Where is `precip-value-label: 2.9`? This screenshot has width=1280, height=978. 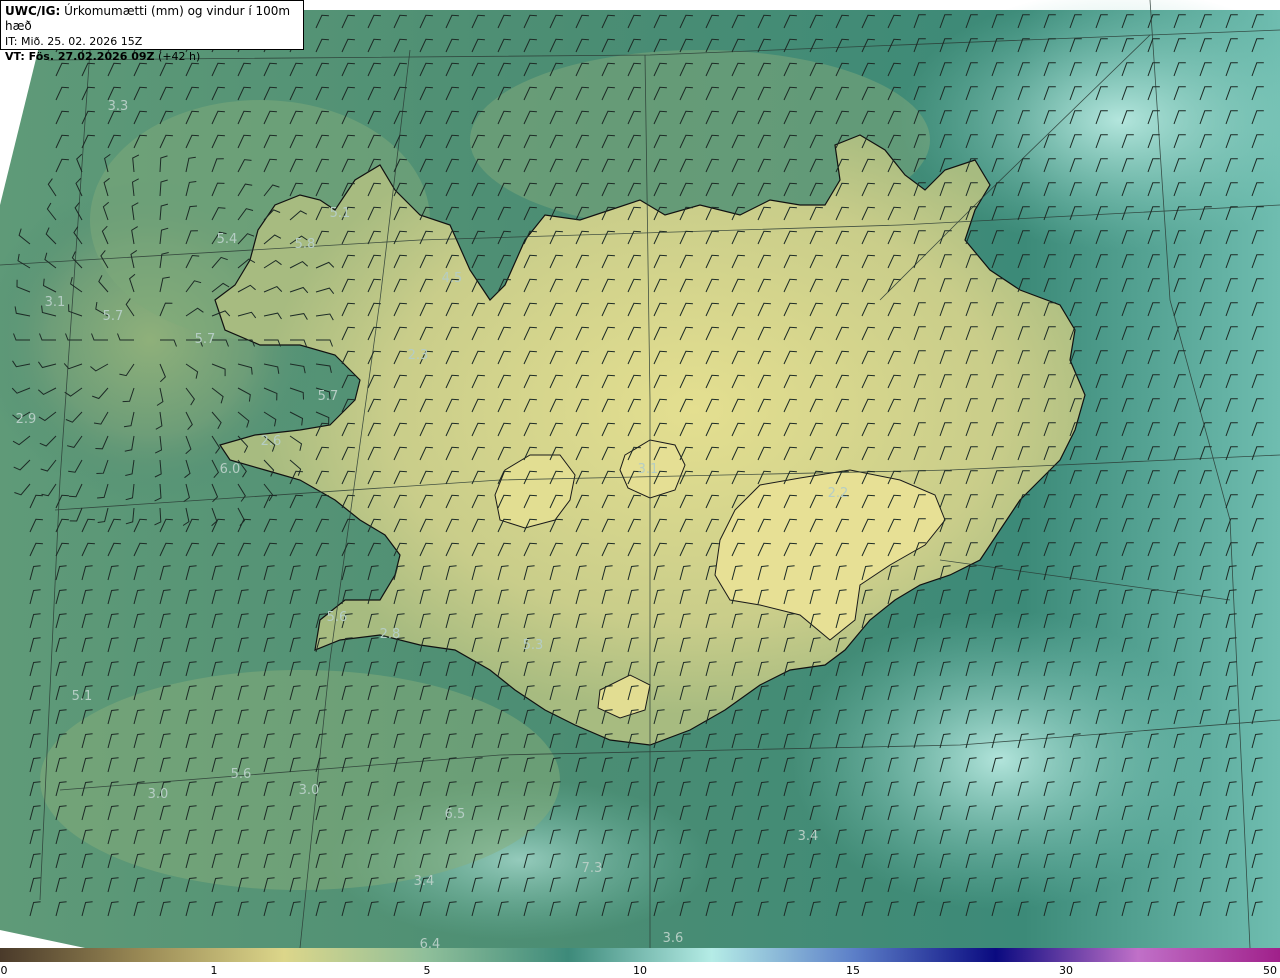 precip-value-label: 2.9 is located at coordinates (26, 419).